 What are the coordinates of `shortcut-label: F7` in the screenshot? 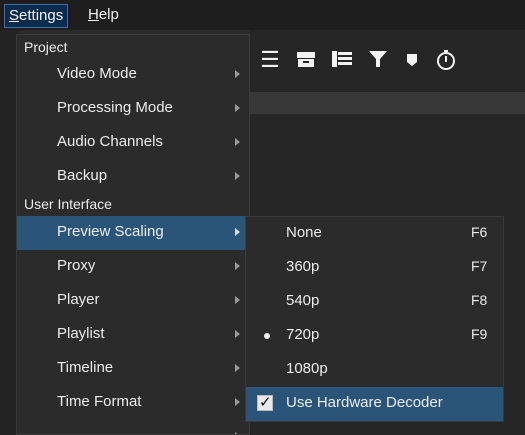 It's located at (479, 266).